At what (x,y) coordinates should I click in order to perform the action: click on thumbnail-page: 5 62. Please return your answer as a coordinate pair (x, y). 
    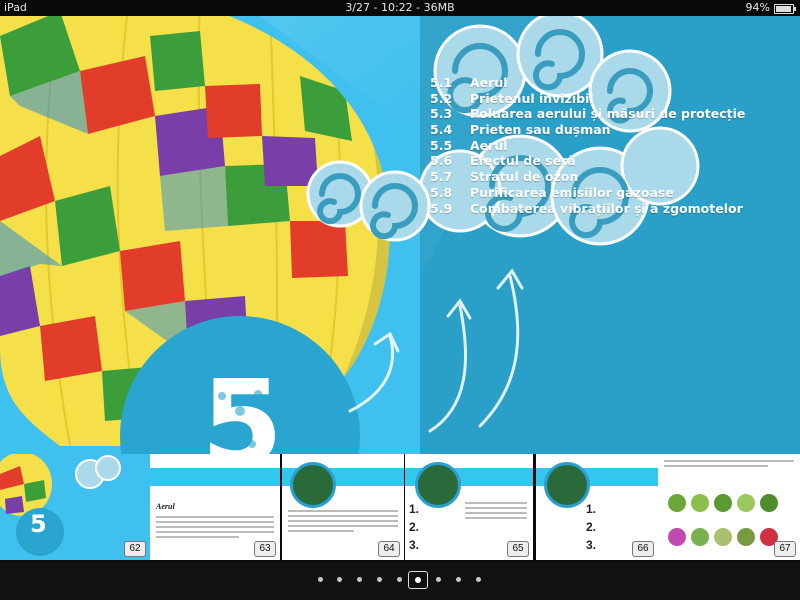
    Looking at the image, I should click on (75, 507).